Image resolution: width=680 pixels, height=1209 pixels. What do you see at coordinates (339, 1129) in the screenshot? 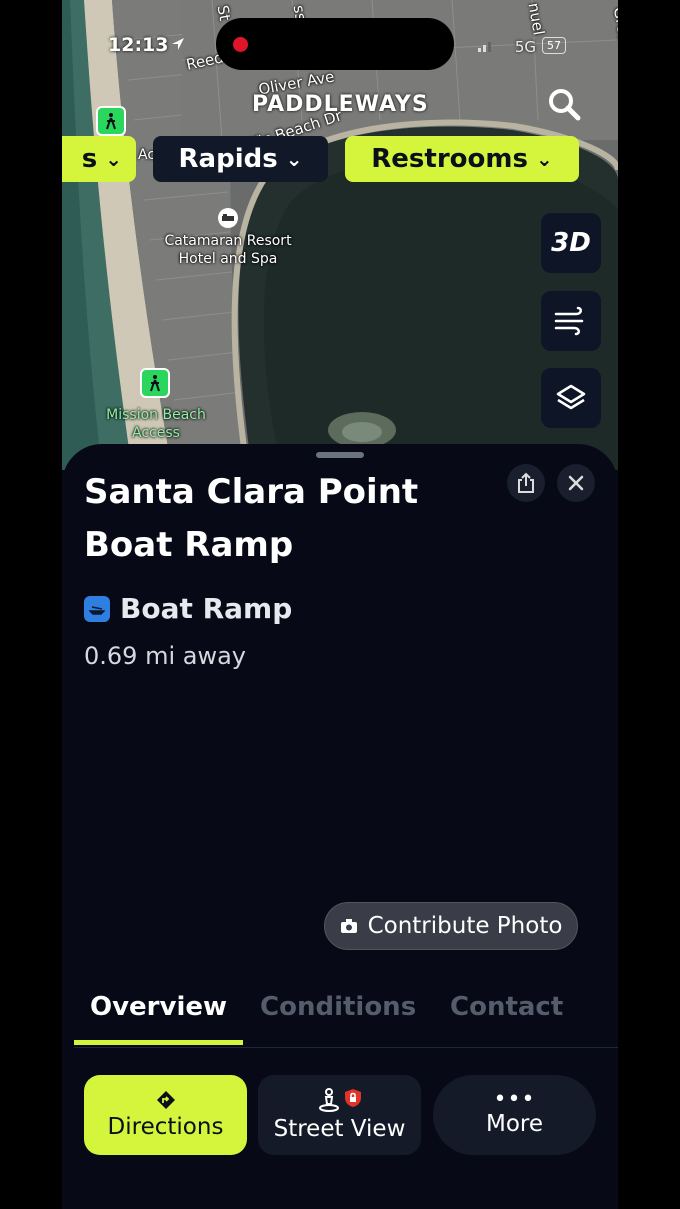
I see `street-view-label: Street View` at bounding box center [339, 1129].